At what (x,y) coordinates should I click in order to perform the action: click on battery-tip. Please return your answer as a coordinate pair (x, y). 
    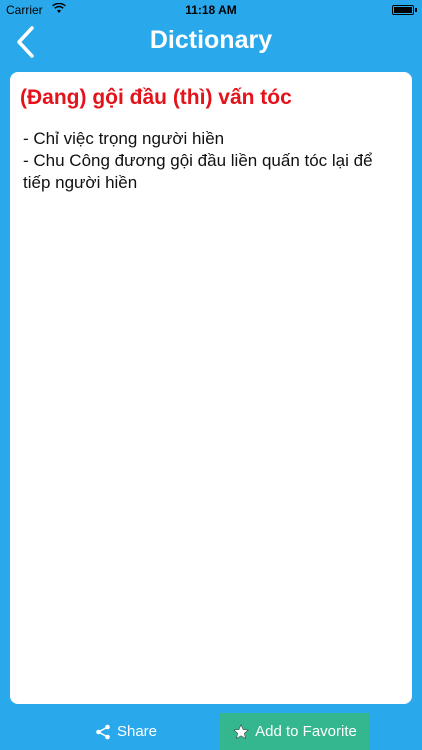
    Looking at the image, I should click on (416, 10).